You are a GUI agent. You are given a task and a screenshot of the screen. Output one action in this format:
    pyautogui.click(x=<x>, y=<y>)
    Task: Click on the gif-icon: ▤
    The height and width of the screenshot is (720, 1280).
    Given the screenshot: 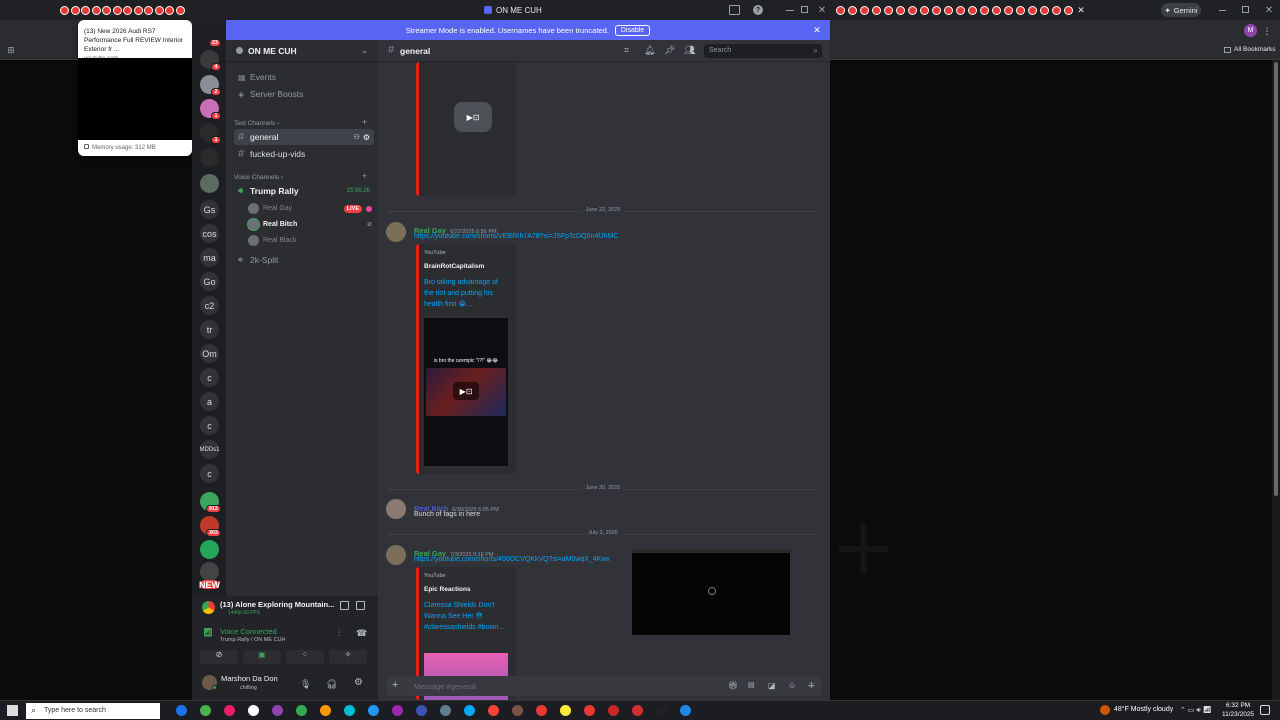 What is the action you would take?
    pyautogui.click(x=751, y=685)
    